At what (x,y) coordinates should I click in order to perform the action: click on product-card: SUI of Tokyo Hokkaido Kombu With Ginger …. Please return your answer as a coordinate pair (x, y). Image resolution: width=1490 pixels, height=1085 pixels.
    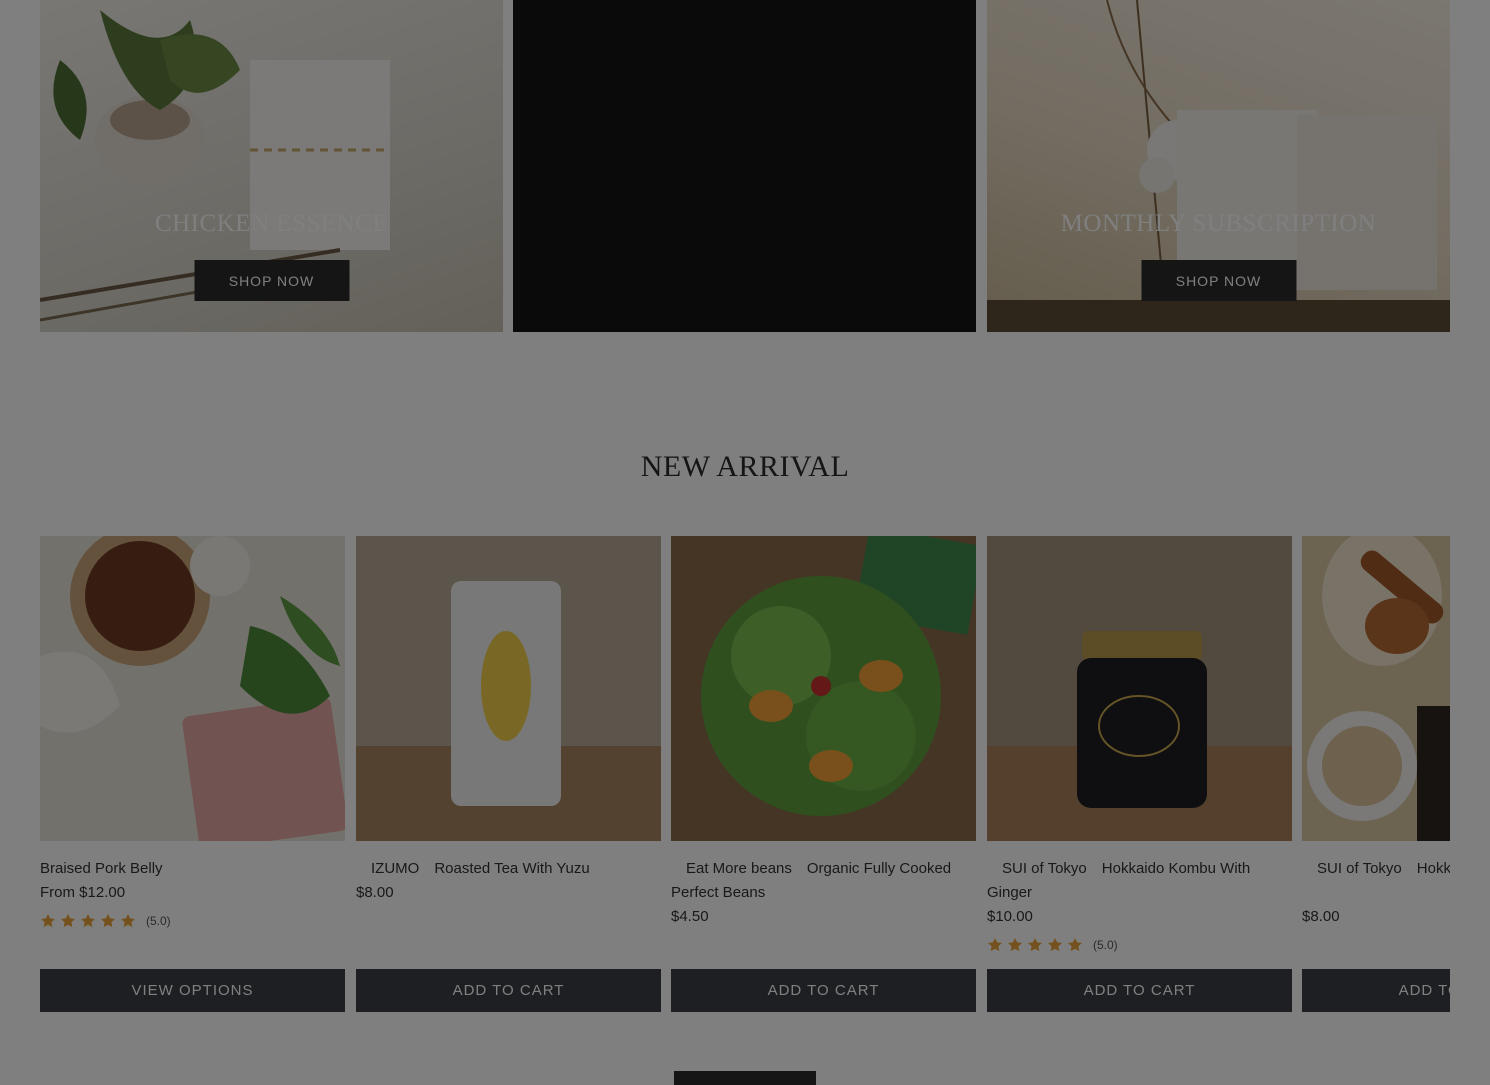
    Looking at the image, I should click on (1139, 774).